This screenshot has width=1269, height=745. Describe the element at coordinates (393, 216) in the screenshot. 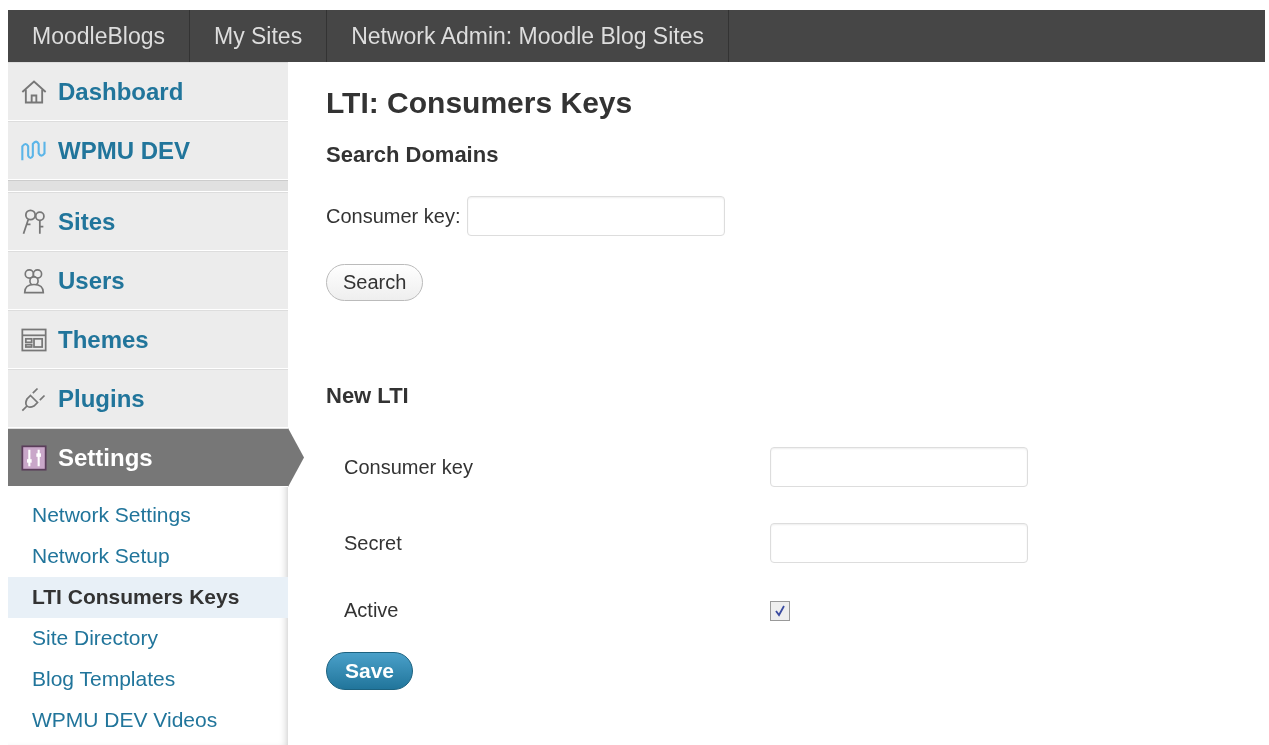

I see `field-label: Consumer key:` at that location.